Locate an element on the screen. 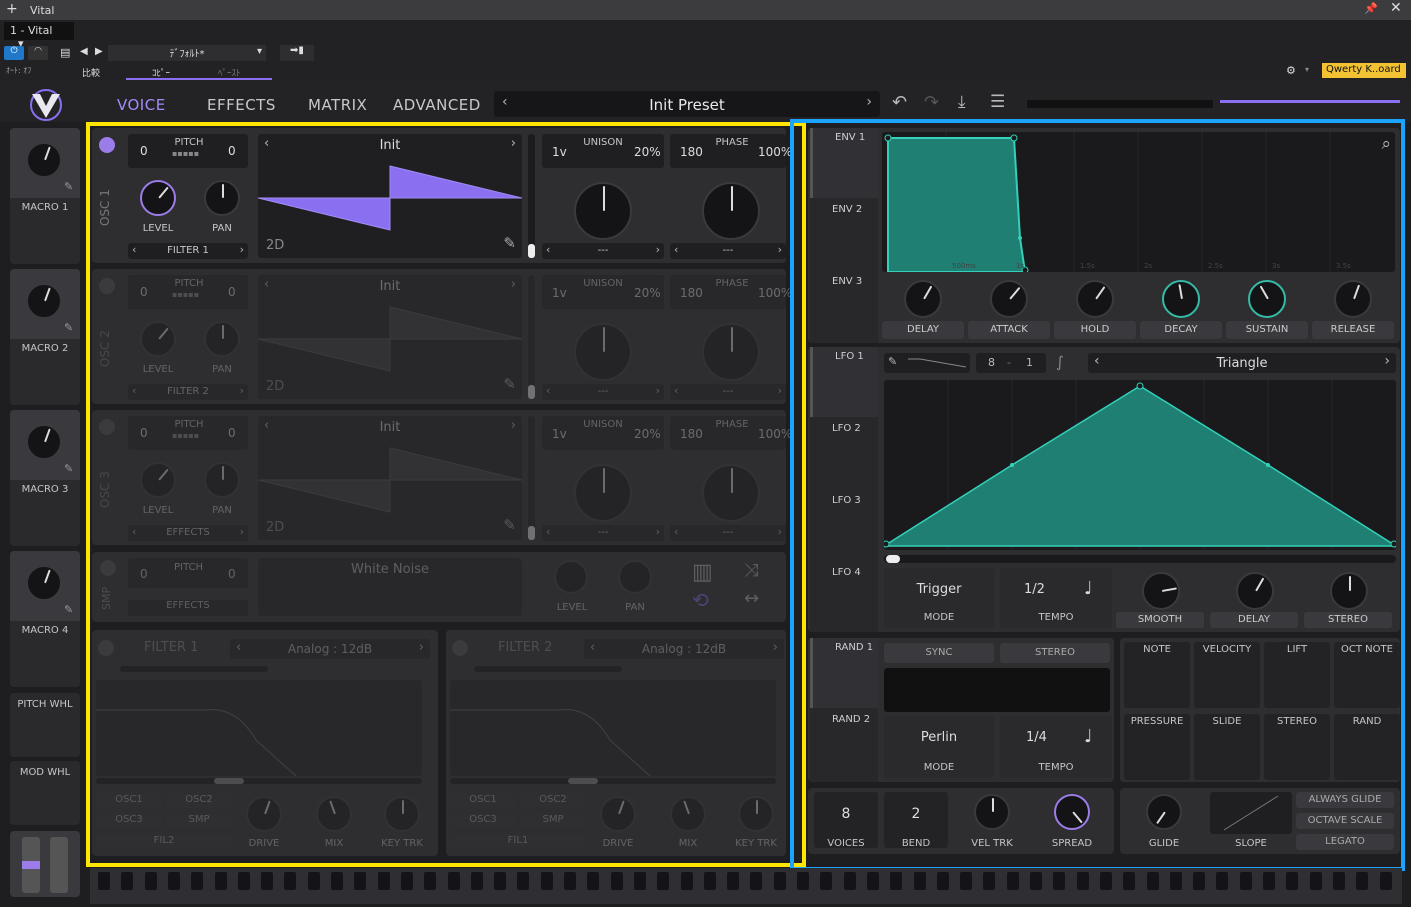  osc-3-level-knob is located at coordinates (158, 480).